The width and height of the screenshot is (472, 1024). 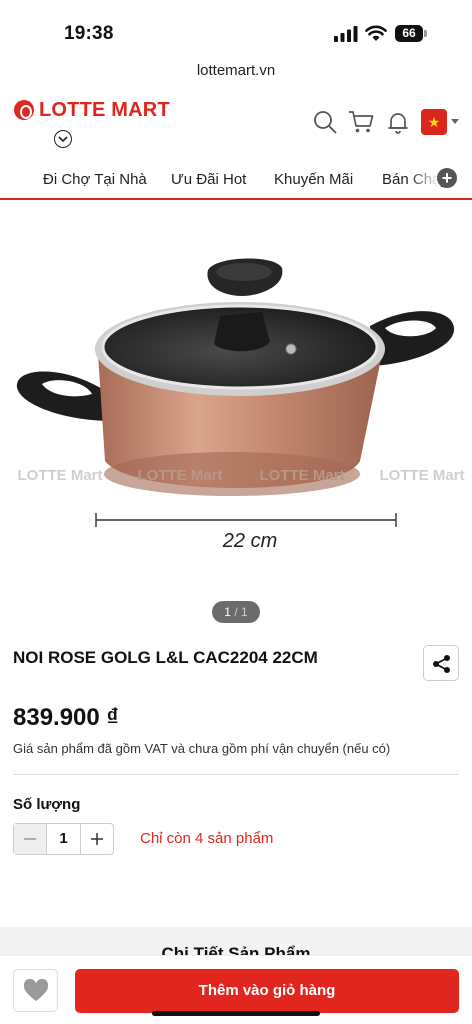 What do you see at coordinates (236, 122) in the screenshot?
I see `site-header: LOTTE MART ★` at bounding box center [236, 122].